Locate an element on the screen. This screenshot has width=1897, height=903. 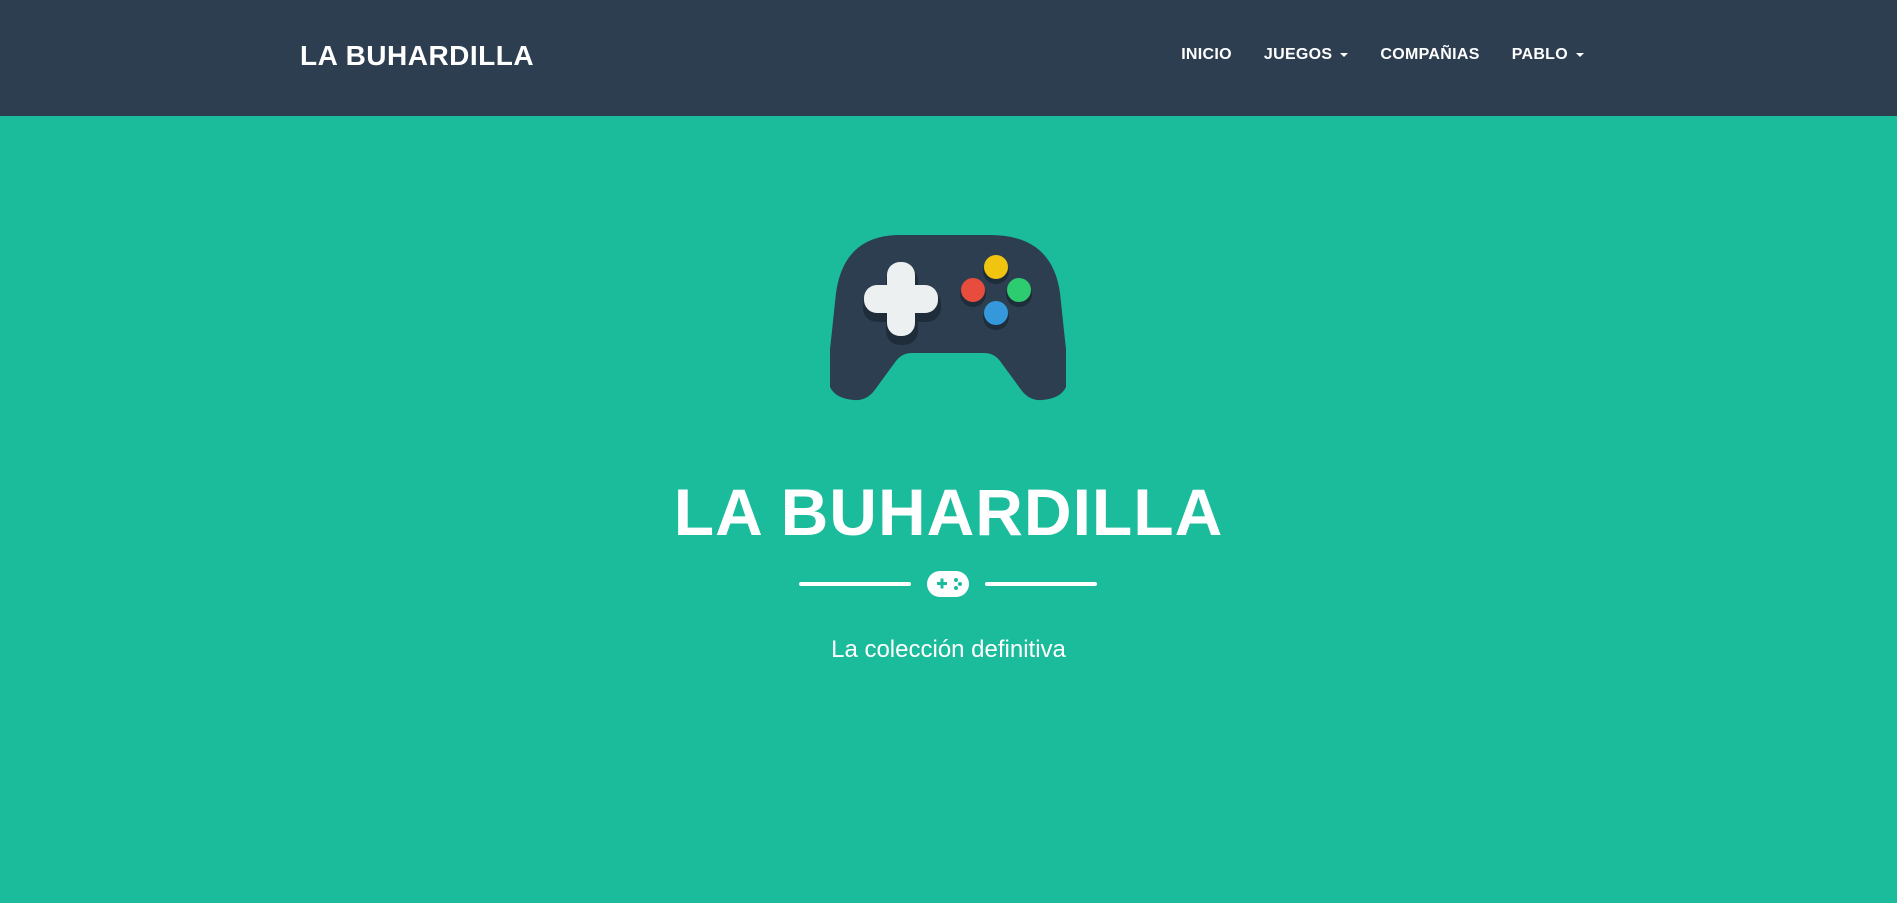
nav-item-inicio: INICIO is located at coordinates (1206, 55).